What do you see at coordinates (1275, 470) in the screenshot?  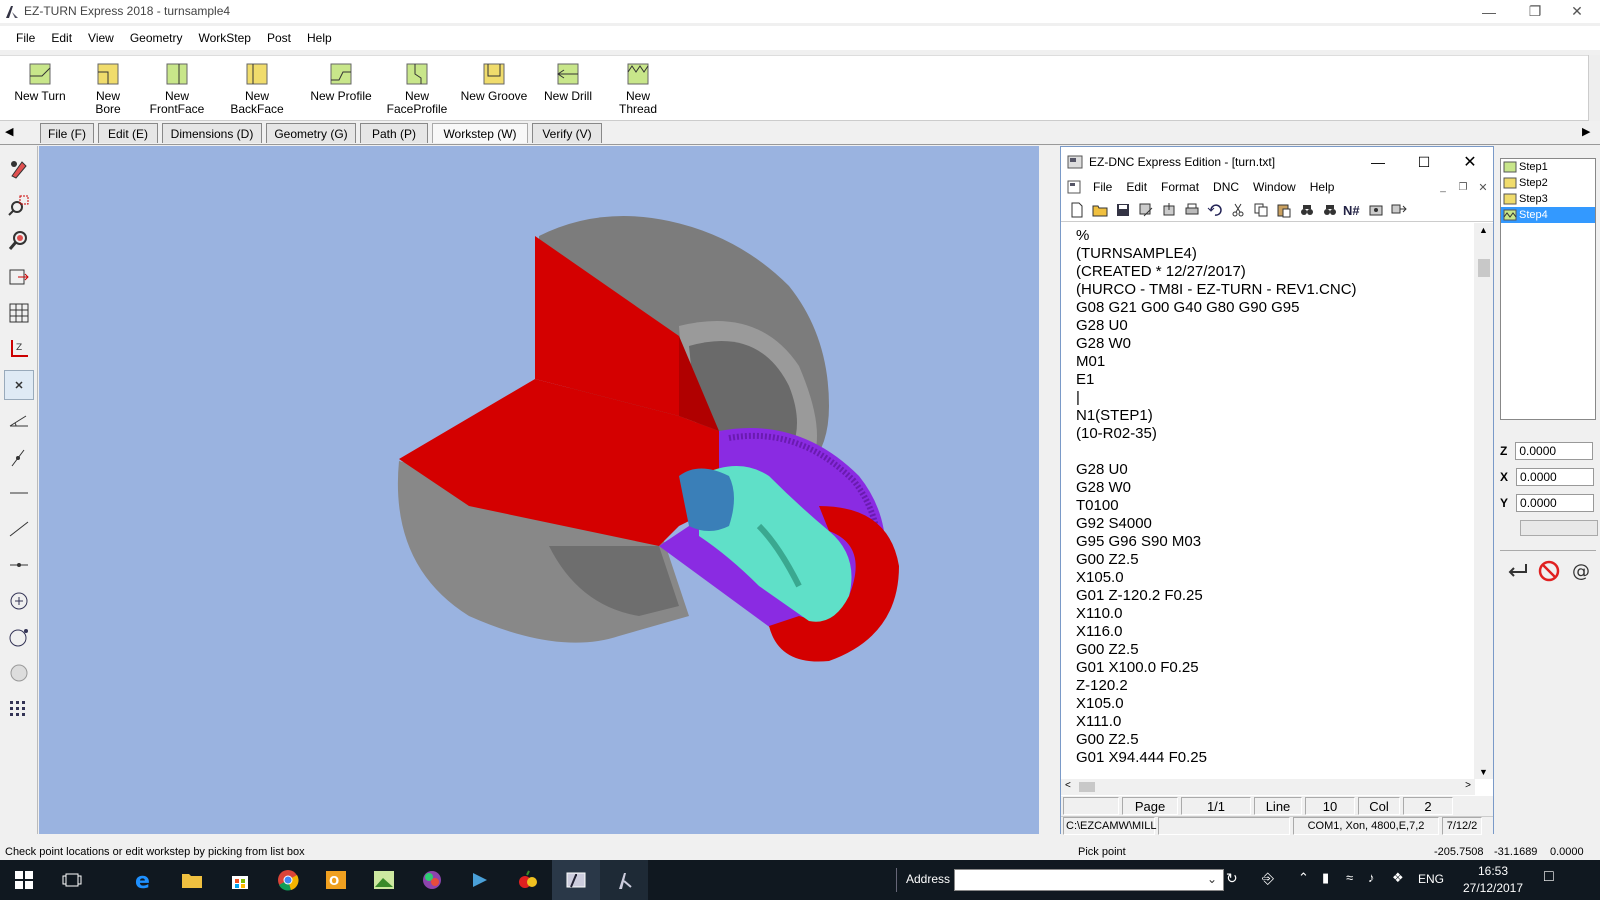 I see `code-line: G28 U0` at bounding box center [1275, 470].